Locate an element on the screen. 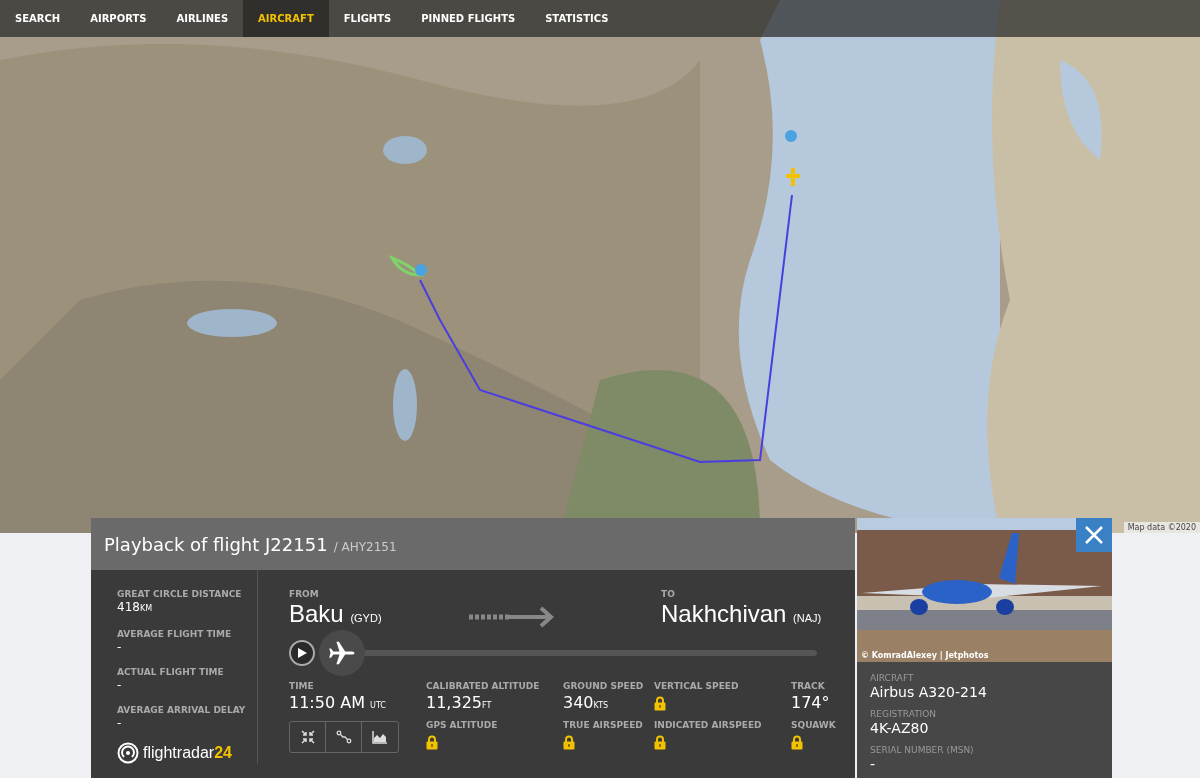 This screenshot has height=778, width=1200. stat-label: CALIBRATED ALTITUDE is located at coordinates (483, 686).